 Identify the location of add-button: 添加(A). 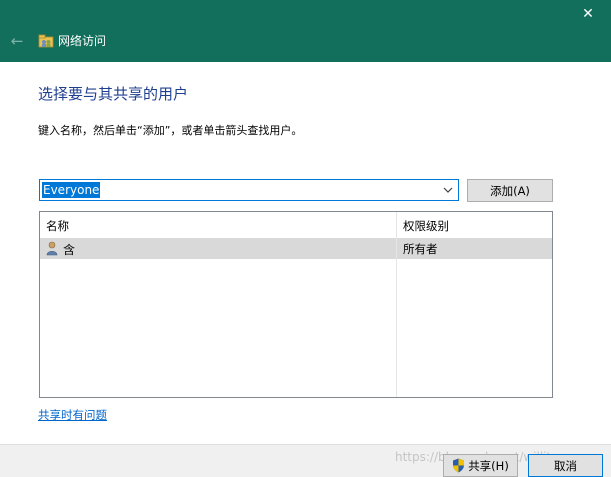
(510, 190).